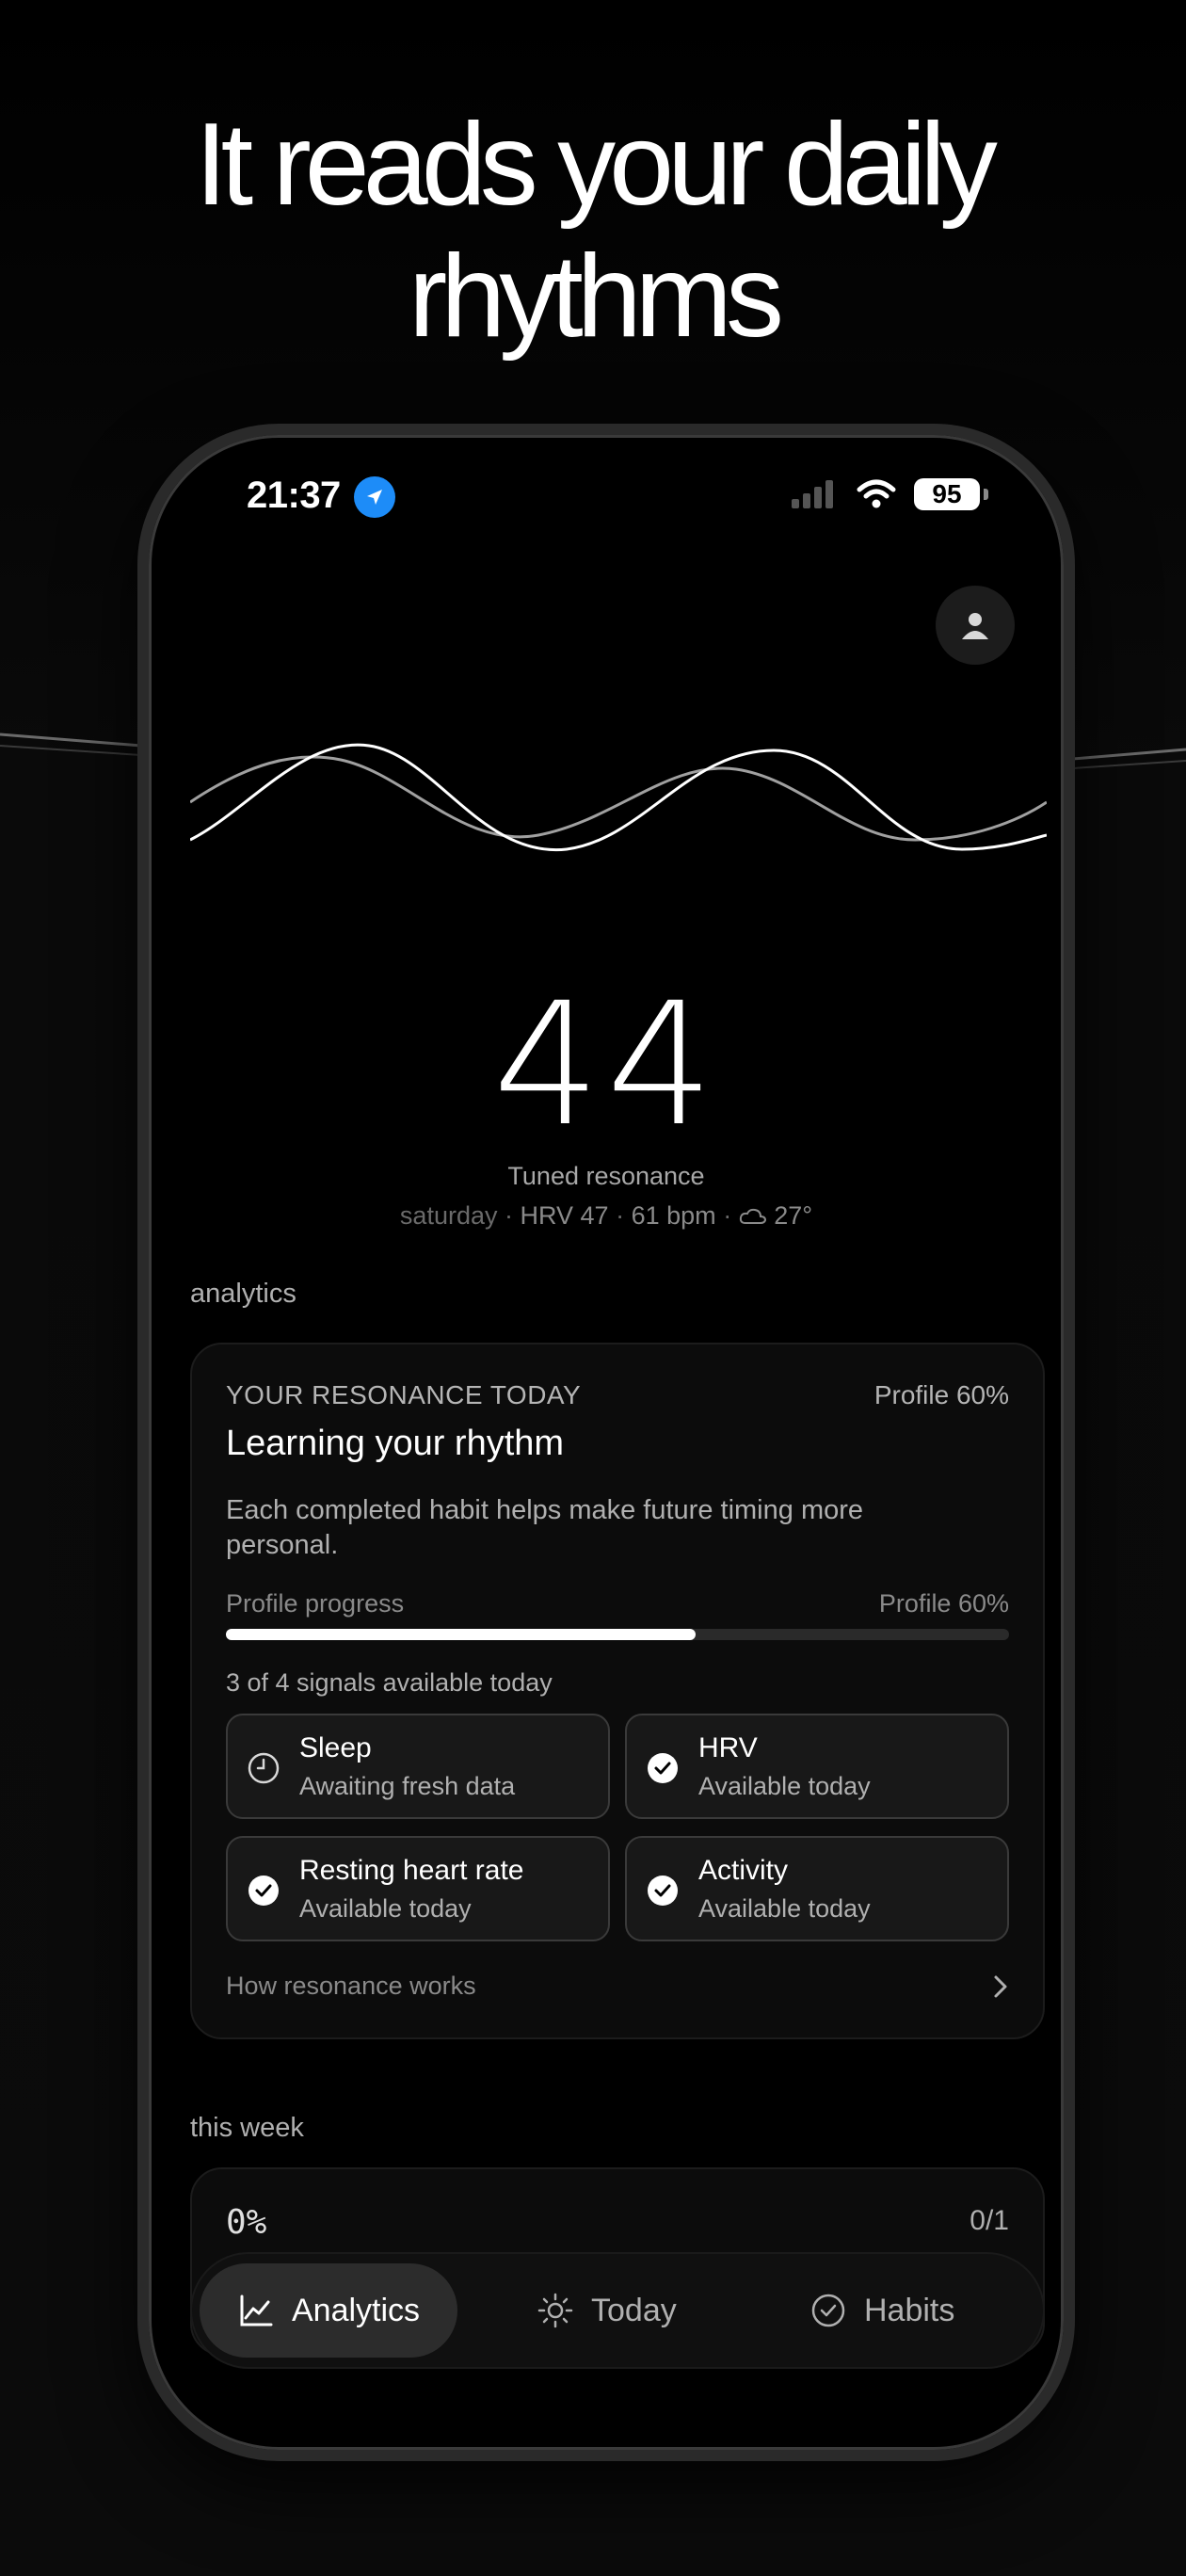 The width and height of the screenshot is (1186, 2576). I want to click on headline-line-1: It reads your daily, so click(596, 165).